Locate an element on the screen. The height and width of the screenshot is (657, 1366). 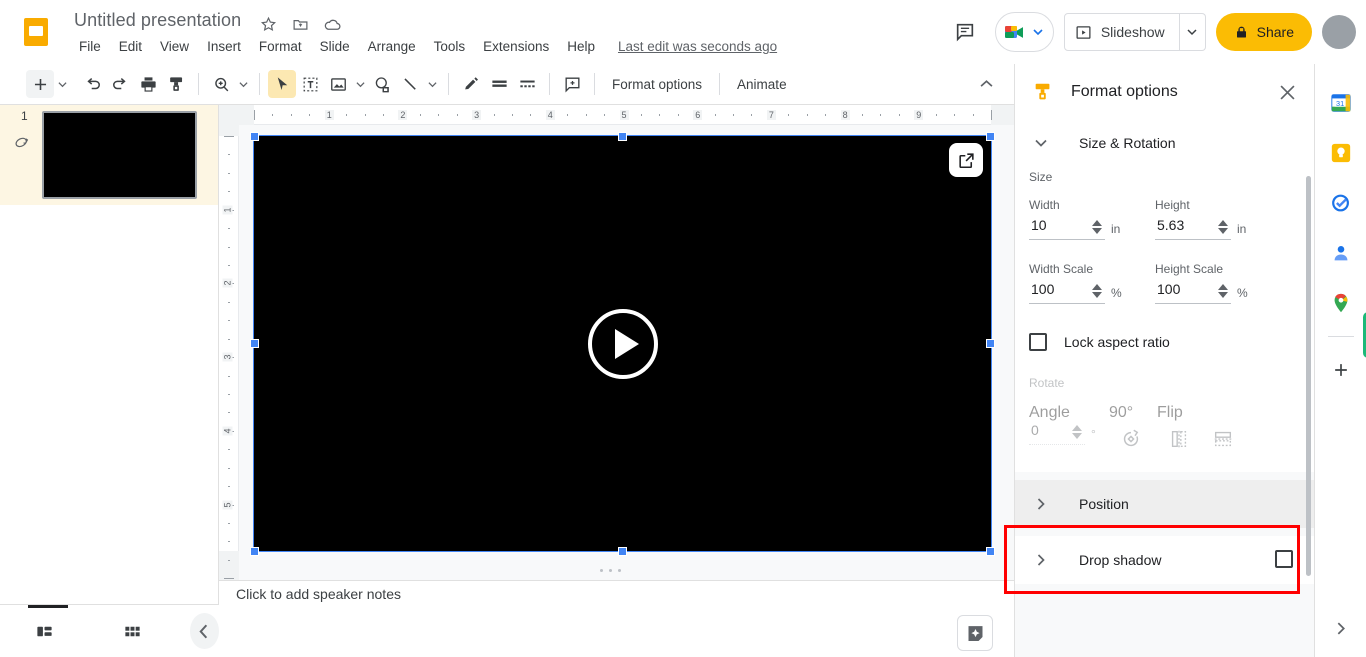
background-lines-button is located at coordinates (499, 84).